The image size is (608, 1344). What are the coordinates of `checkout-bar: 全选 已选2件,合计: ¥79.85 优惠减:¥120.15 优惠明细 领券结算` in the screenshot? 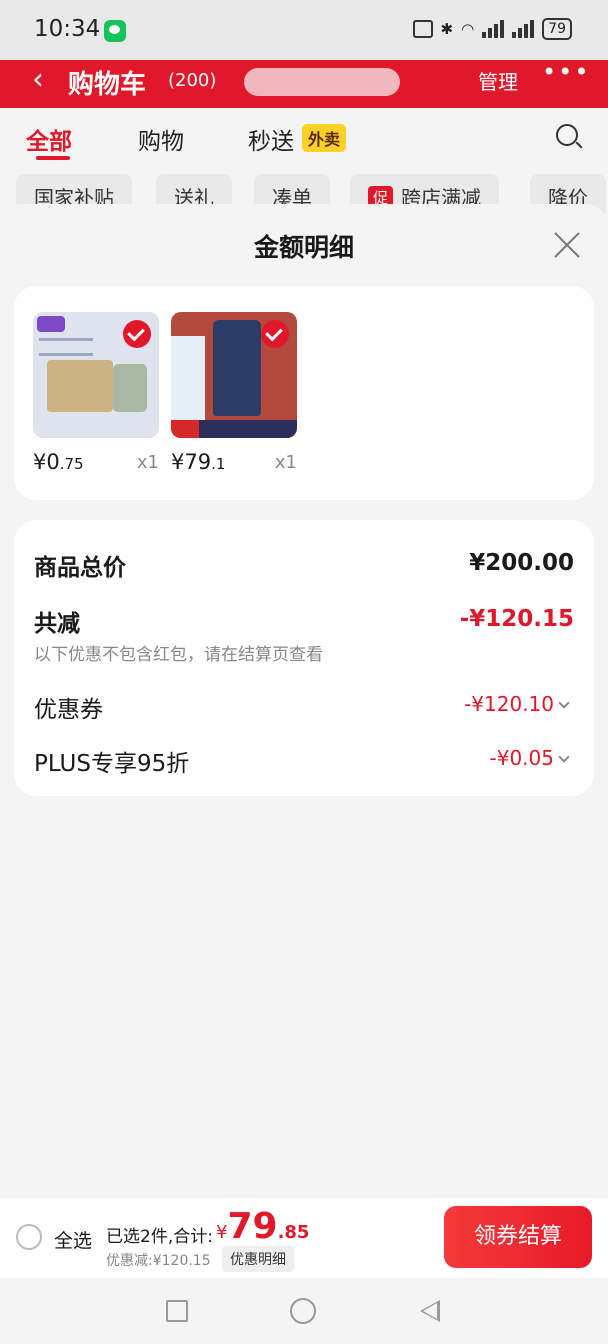 It's located at (304, 1238).